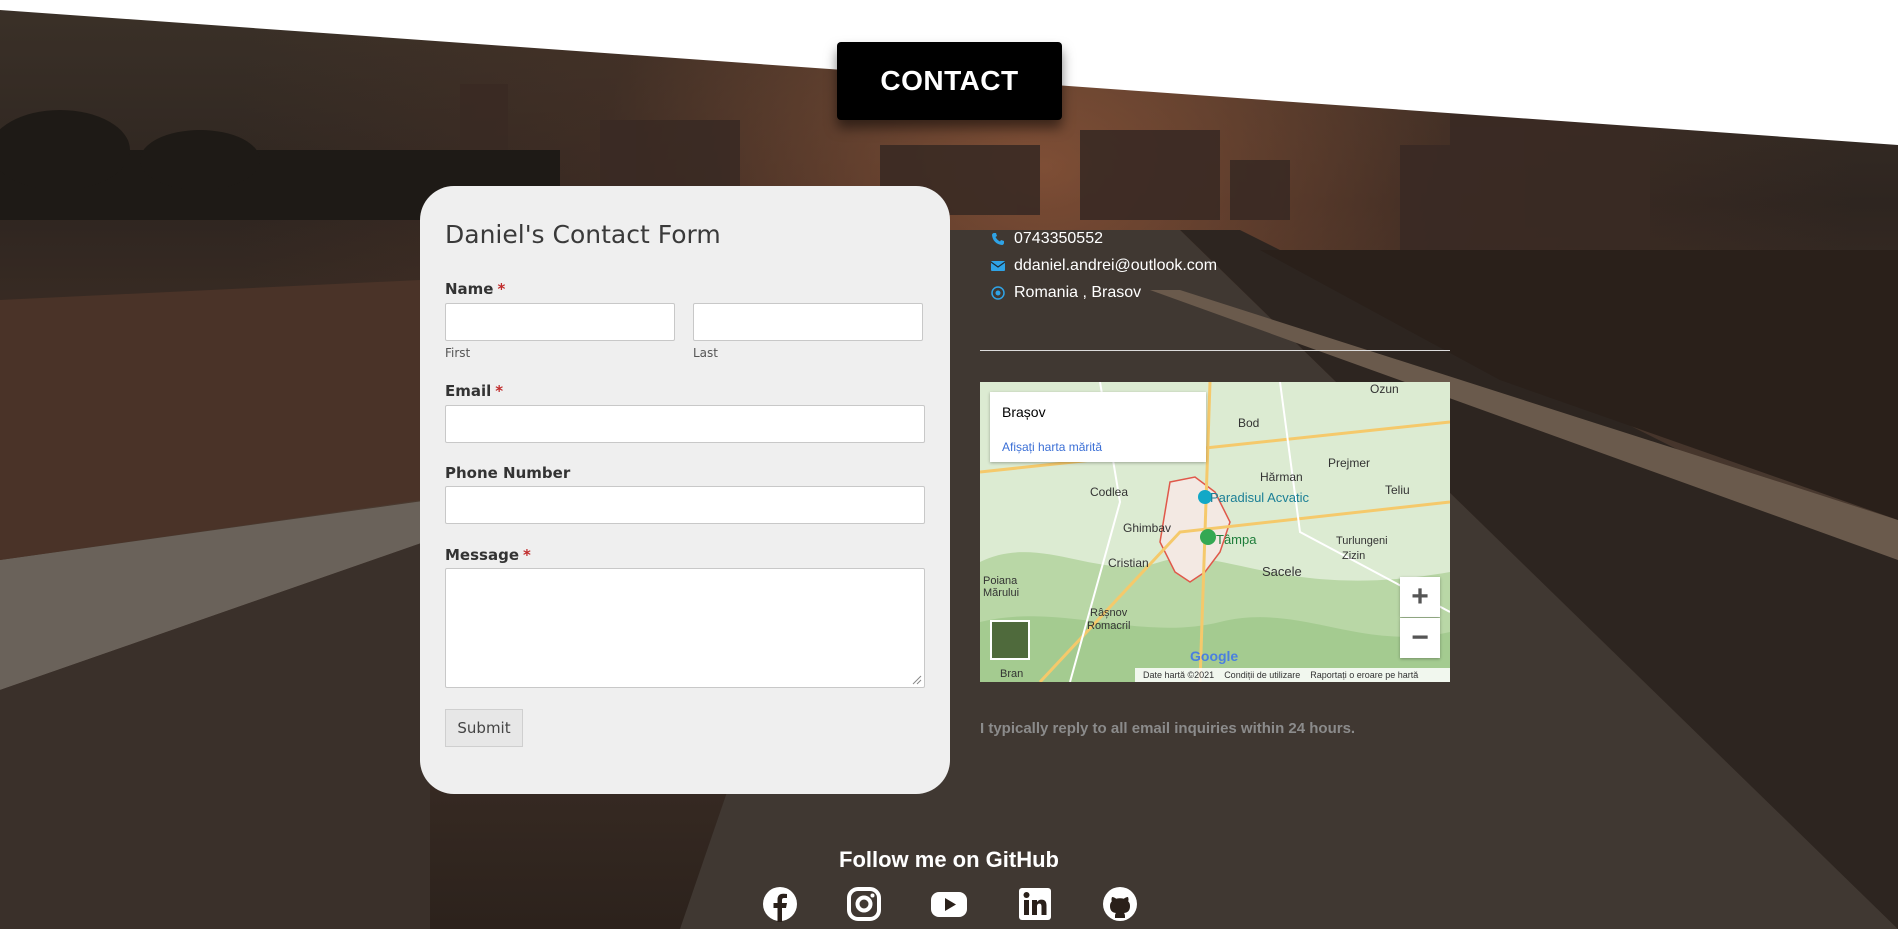  What do you see at coordinates (1262, 675) in the screenshot?
I see `map-terms-link: Condiții de utilizare` at bounding box center [1262, 675].